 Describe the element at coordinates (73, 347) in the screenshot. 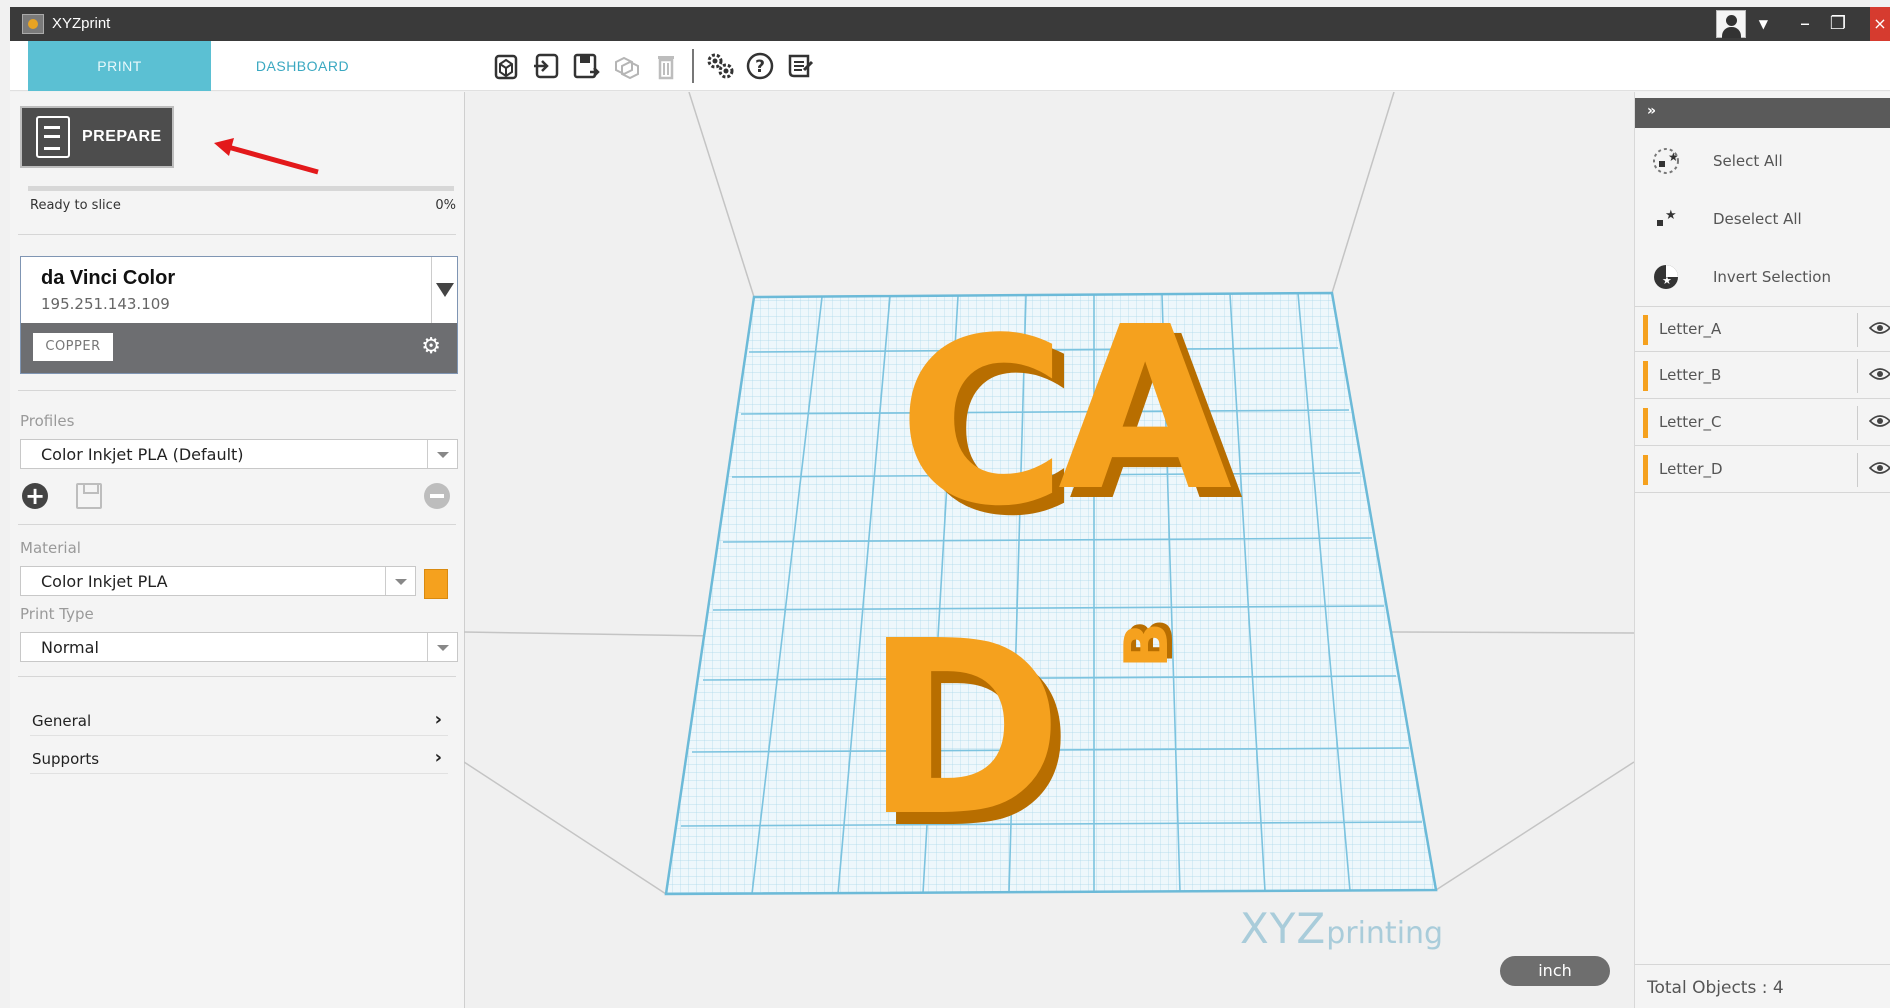

I see `printer-badge: COPPER` at that location.